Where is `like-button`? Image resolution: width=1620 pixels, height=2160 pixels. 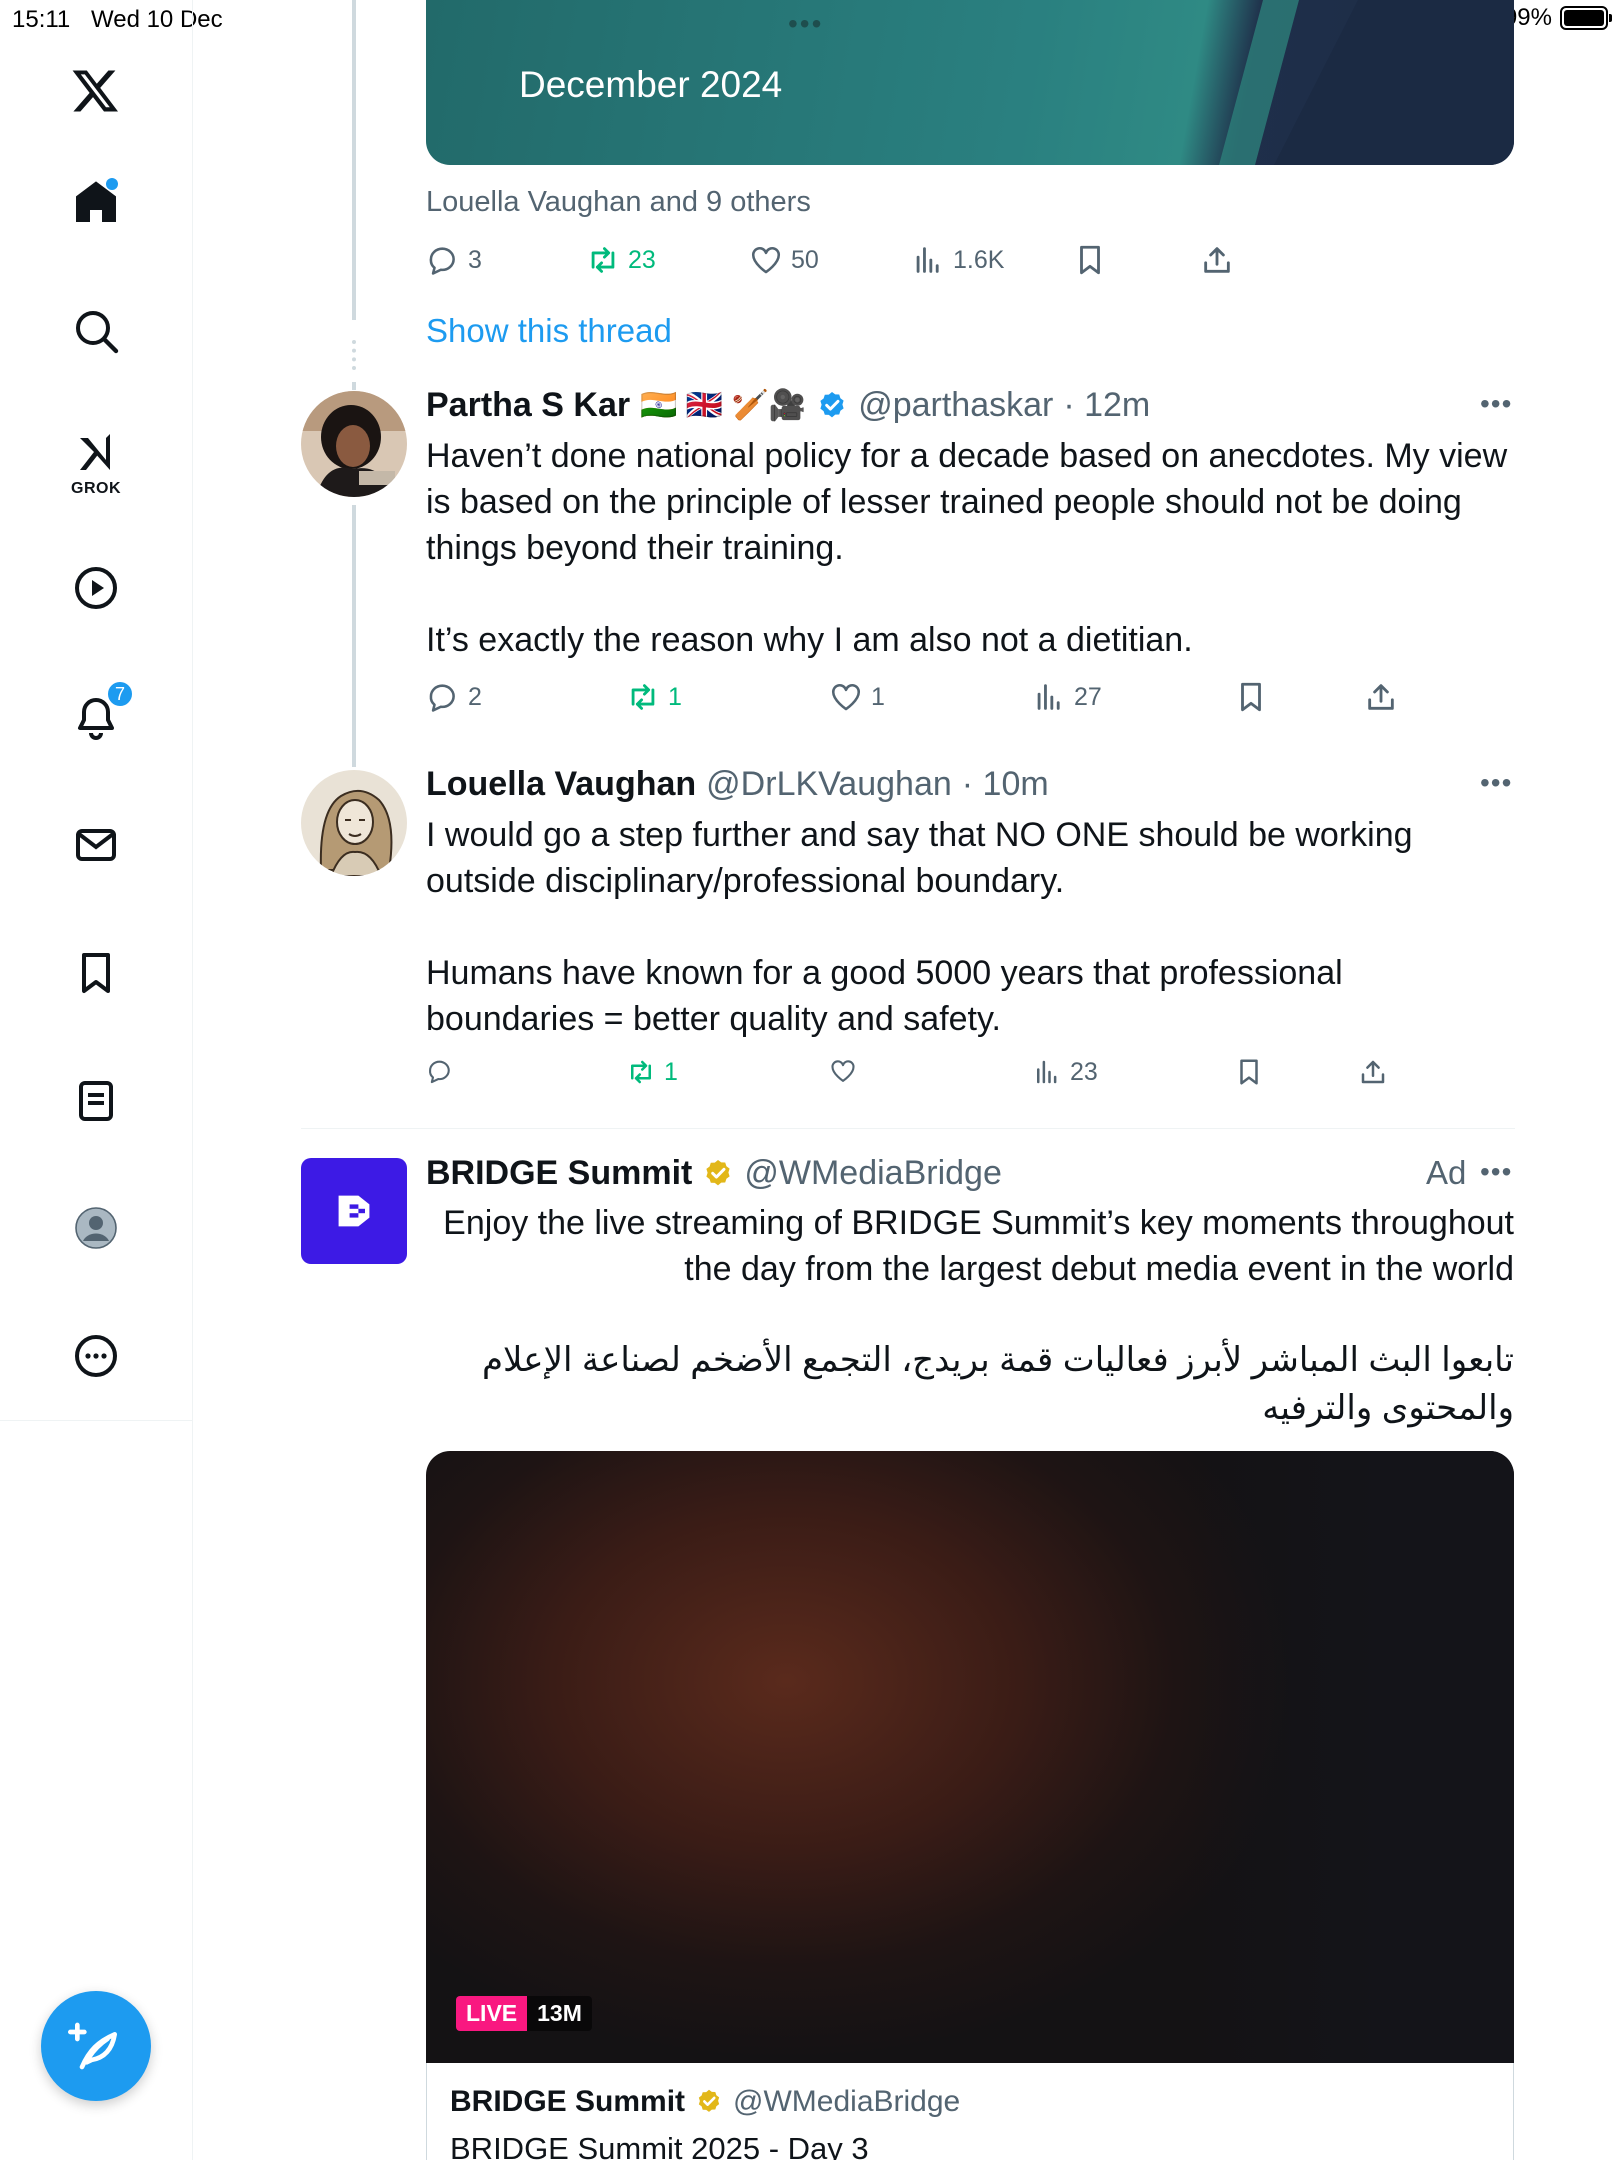 like-button is located at coordinates (847, 1071).